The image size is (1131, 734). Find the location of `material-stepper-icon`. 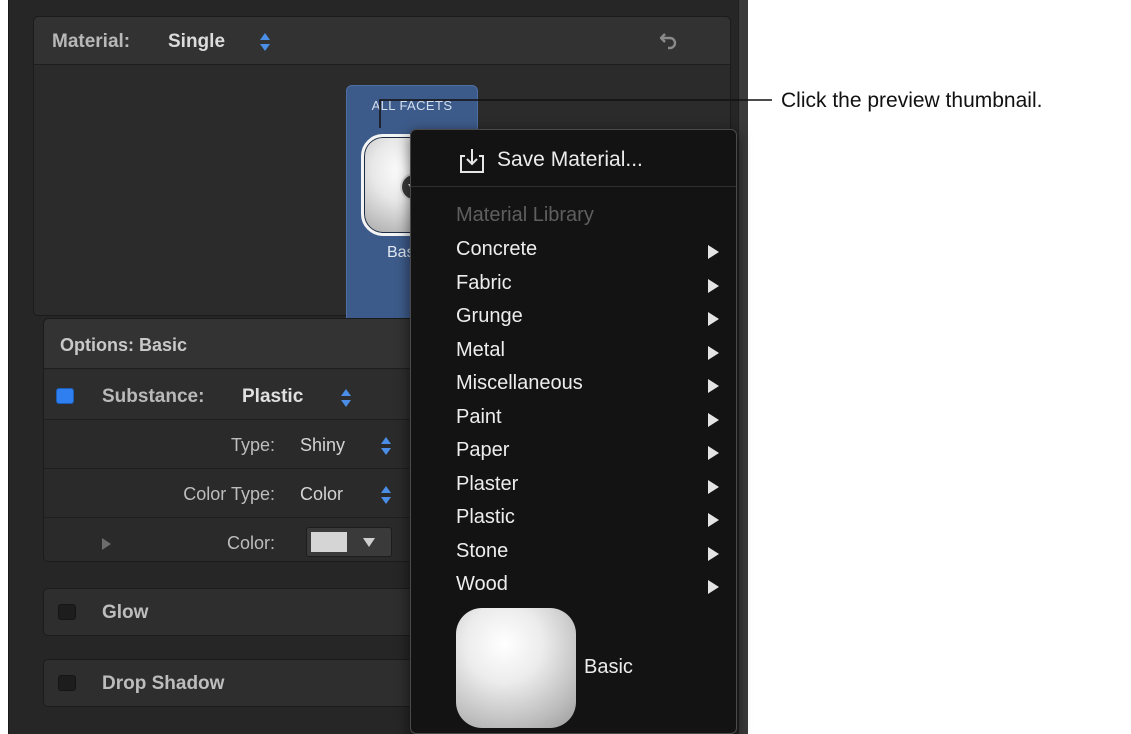

material-stepper-icon is located at coordinates (265, 42).